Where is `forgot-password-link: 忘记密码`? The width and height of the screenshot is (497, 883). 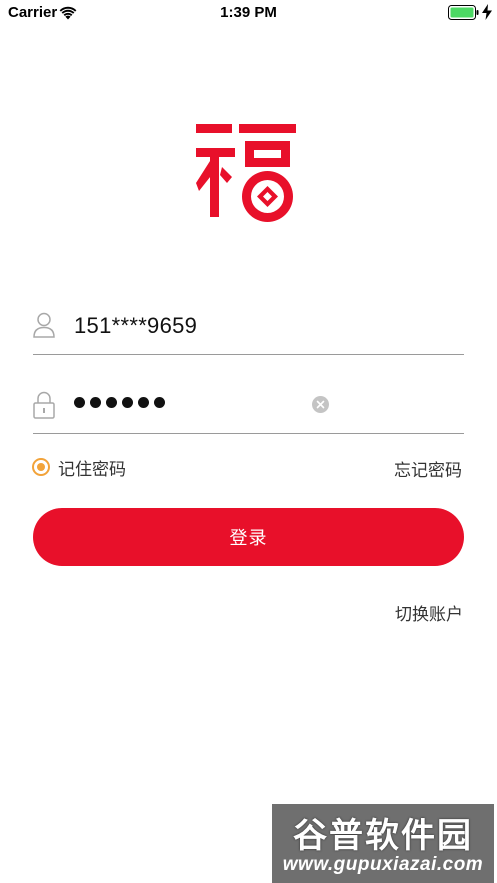
forgot-password-link: 忘记密码 is located at coordinates (428, 468).